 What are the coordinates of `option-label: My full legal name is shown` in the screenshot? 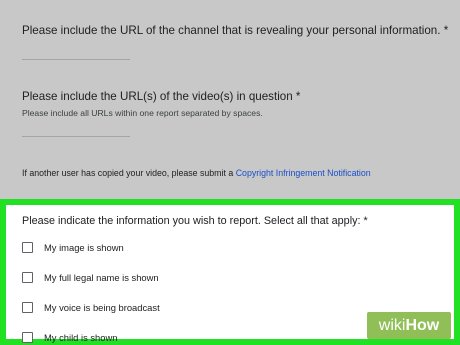 It's located at (101, 277).